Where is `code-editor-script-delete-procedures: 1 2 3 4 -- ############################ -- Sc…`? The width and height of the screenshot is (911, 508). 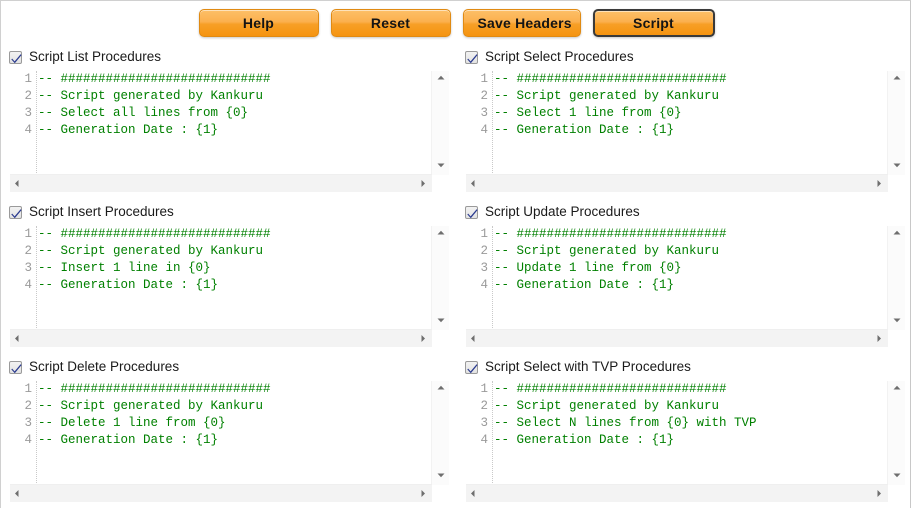 code-editor-script-delete-procedures: 1 2 3 4 -- ############################ -- Sc… is located at coordinates (229, 441).